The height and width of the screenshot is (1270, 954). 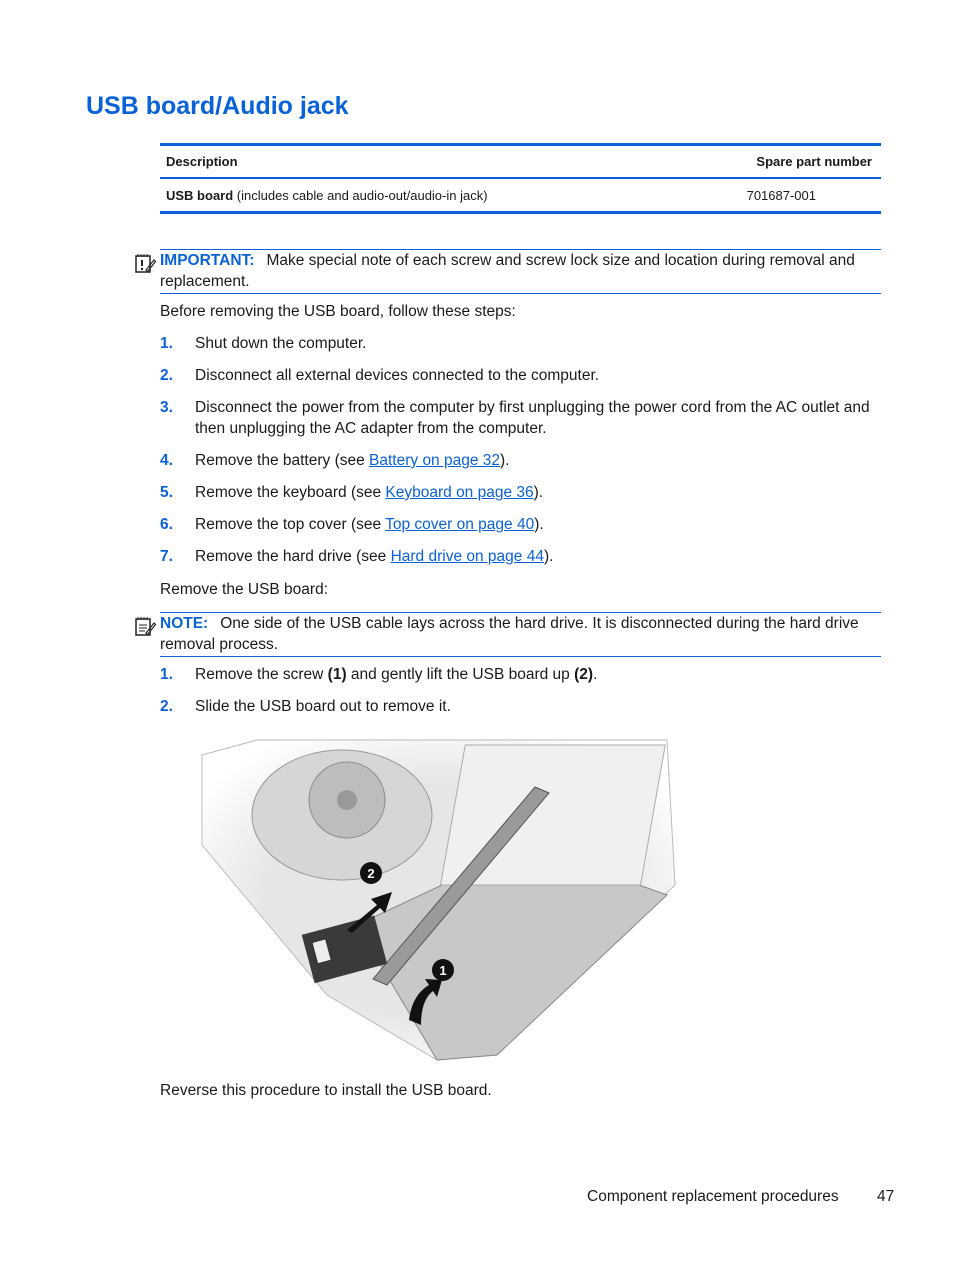 I want to click on important-label: IMPORTANT:, so click(x=207, y=260).